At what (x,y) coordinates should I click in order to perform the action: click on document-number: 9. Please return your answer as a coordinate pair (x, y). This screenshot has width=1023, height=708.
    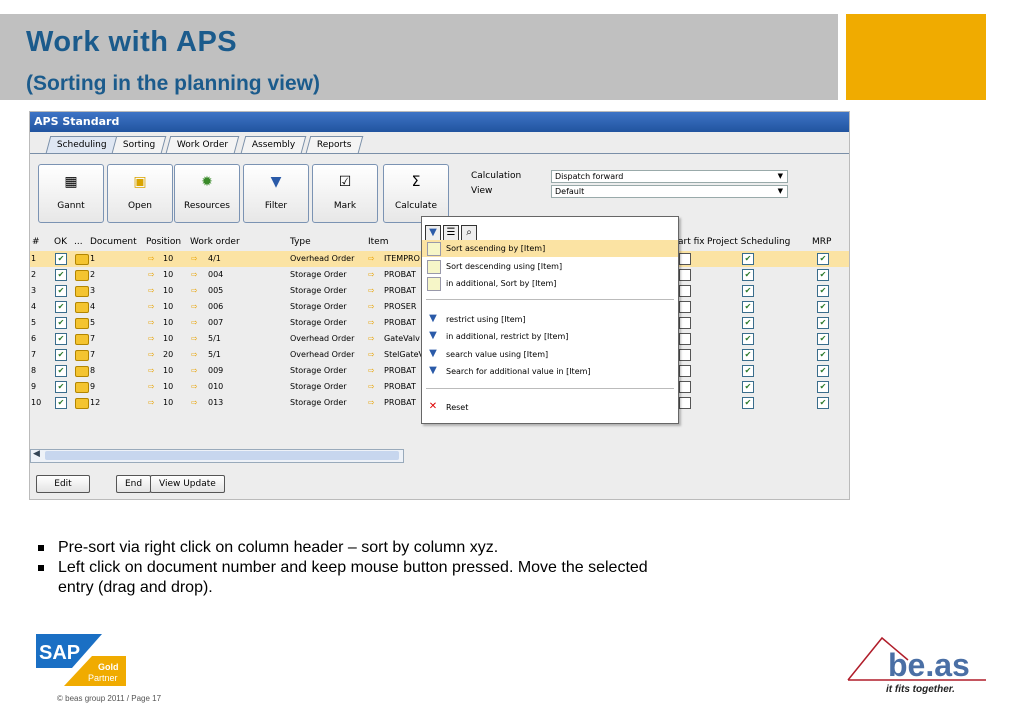
    Looking at the image, I should click on (92, 387).